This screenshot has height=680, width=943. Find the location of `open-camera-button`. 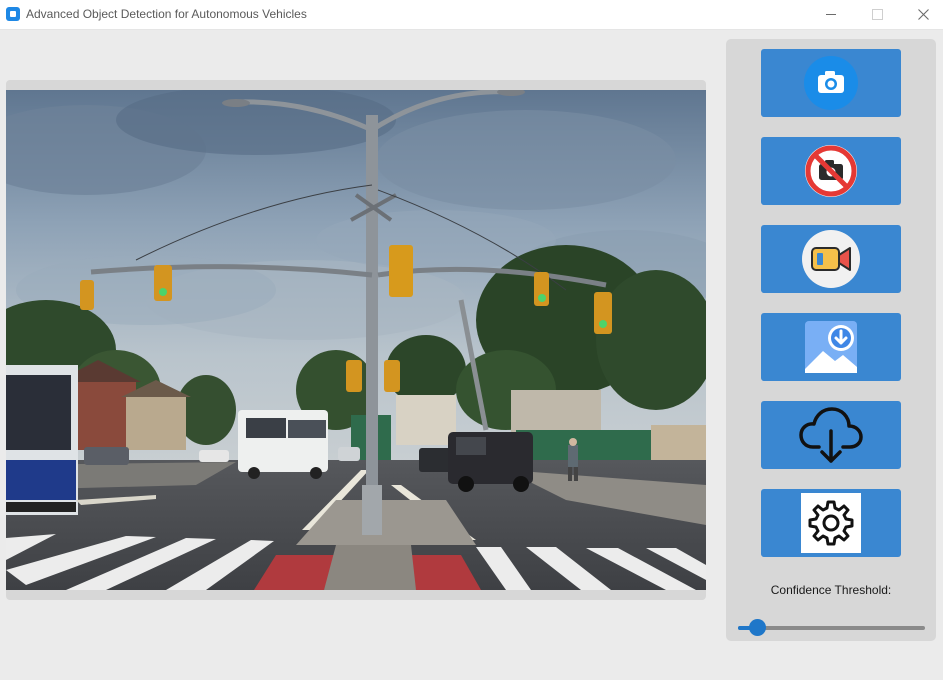

open-camera-button is located at coordinates (831, 83).